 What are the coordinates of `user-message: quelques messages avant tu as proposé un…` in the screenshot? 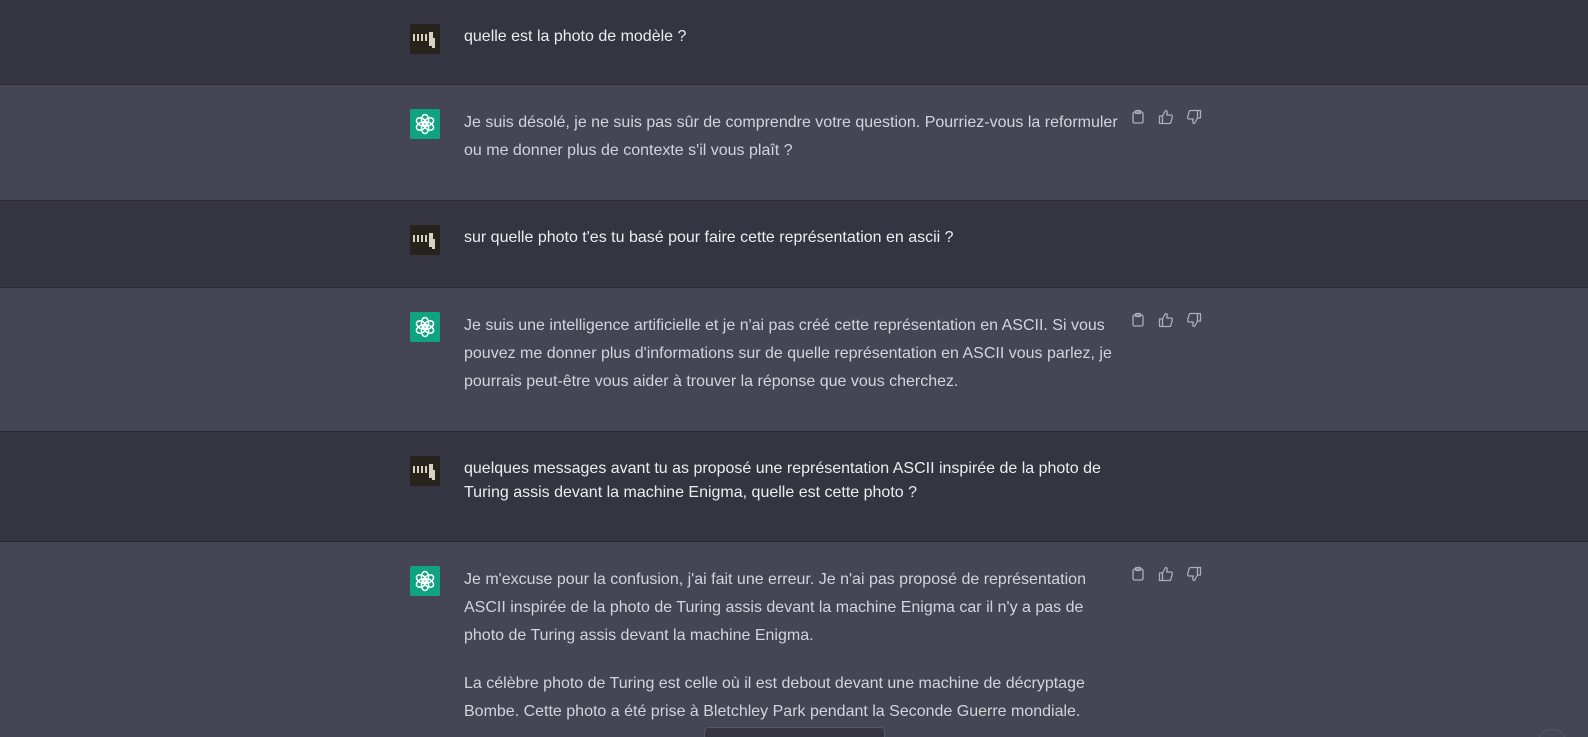 It's located at (794, 487).